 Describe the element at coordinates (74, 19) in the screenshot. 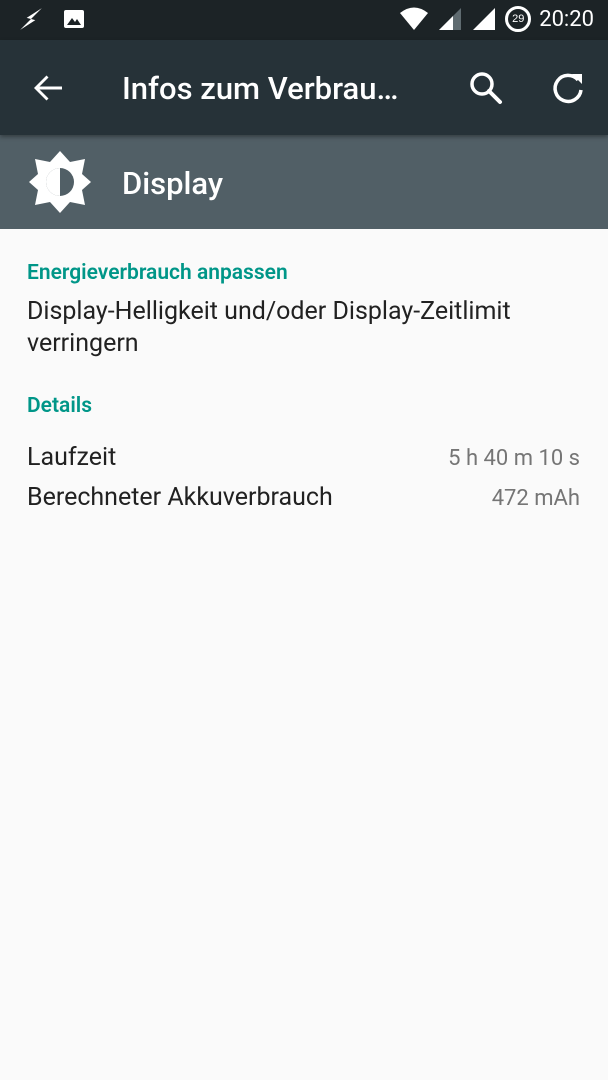

I see `image-icon` at that location.